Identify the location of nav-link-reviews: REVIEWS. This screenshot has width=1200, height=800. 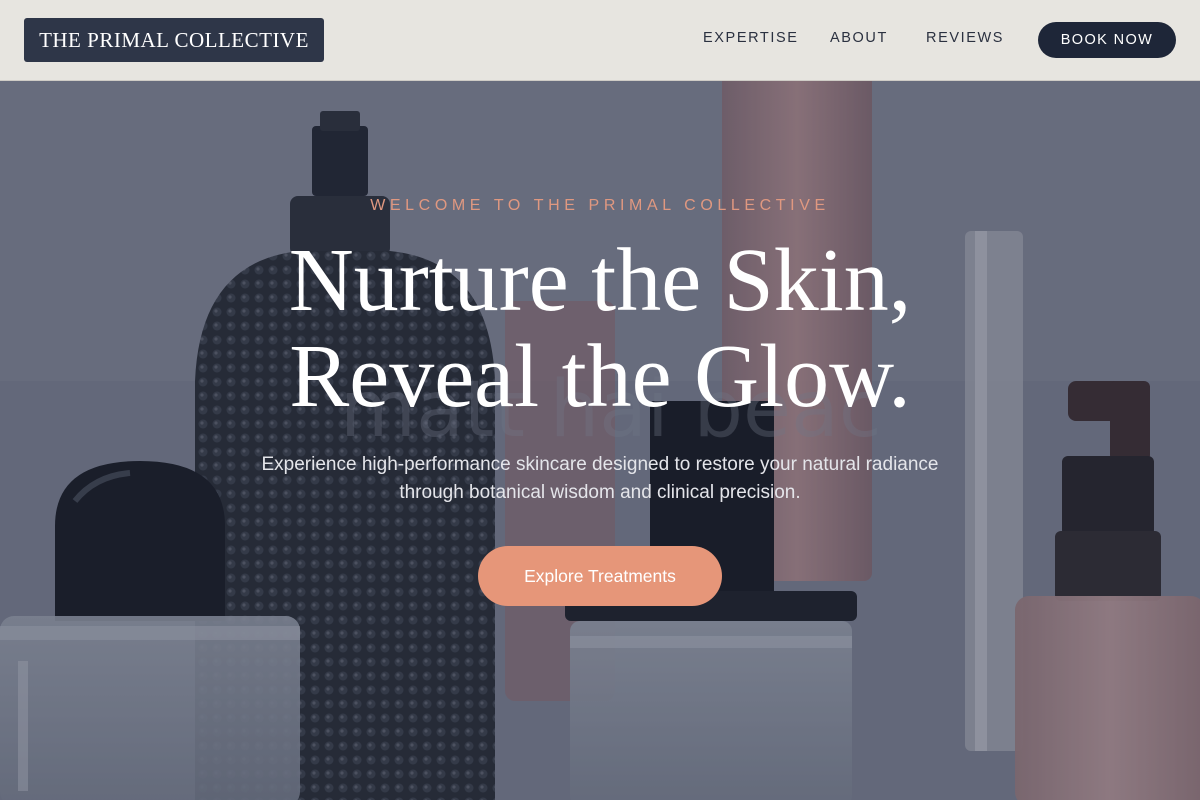
(965, 38).